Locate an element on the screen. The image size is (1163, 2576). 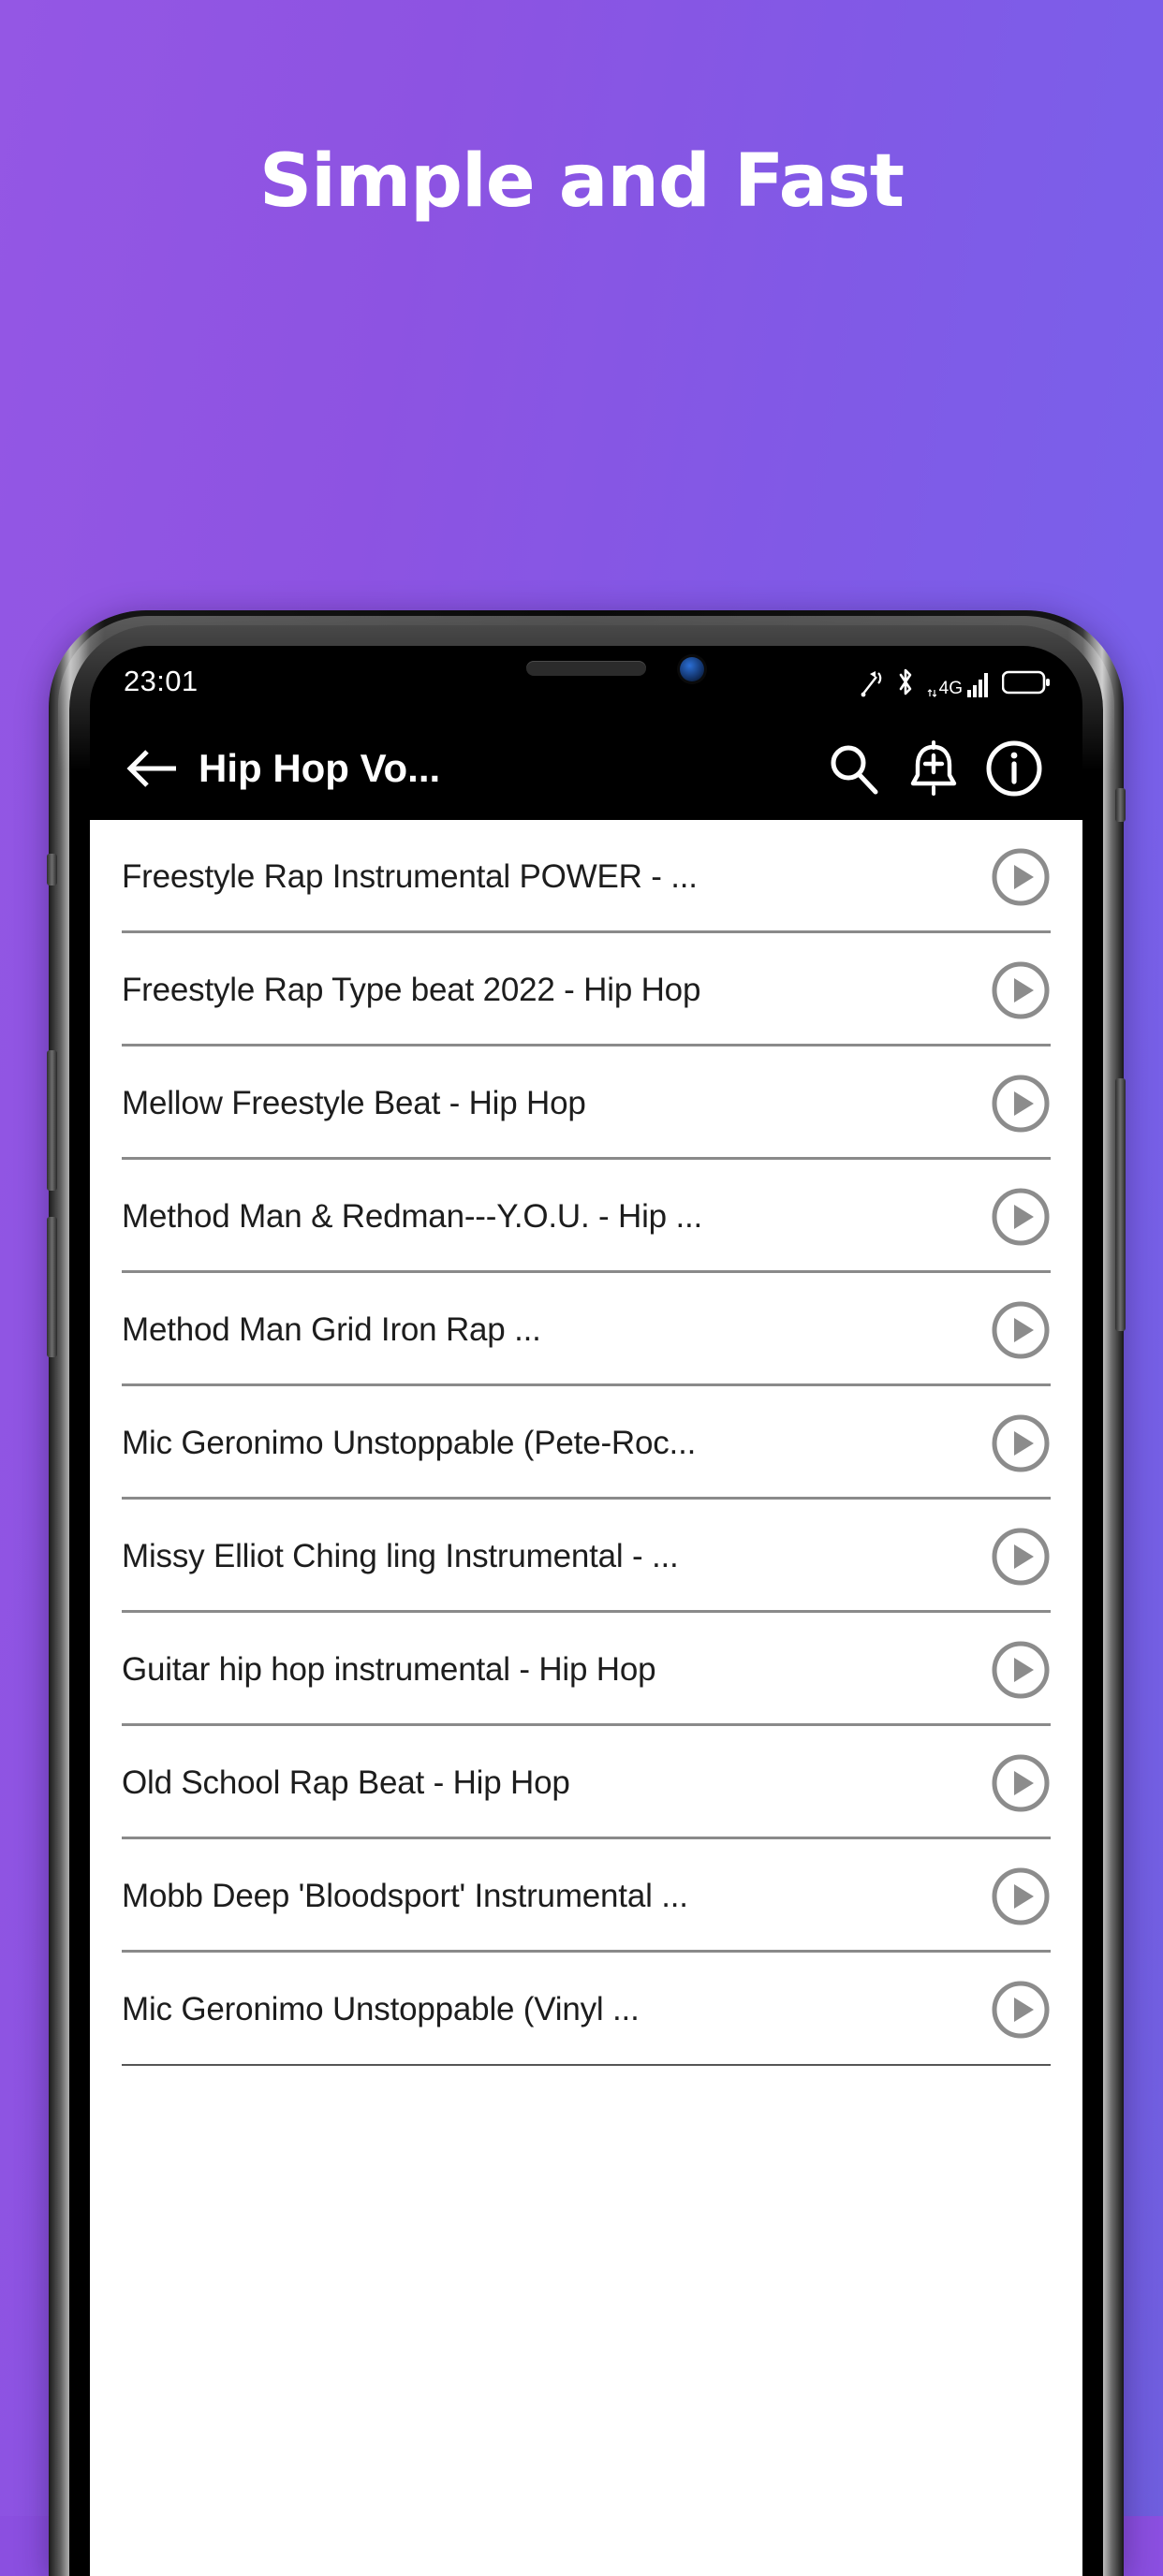
list-item: Guitar hip hop instrumental - Hip Hop is located at coordinates (586, 1670).